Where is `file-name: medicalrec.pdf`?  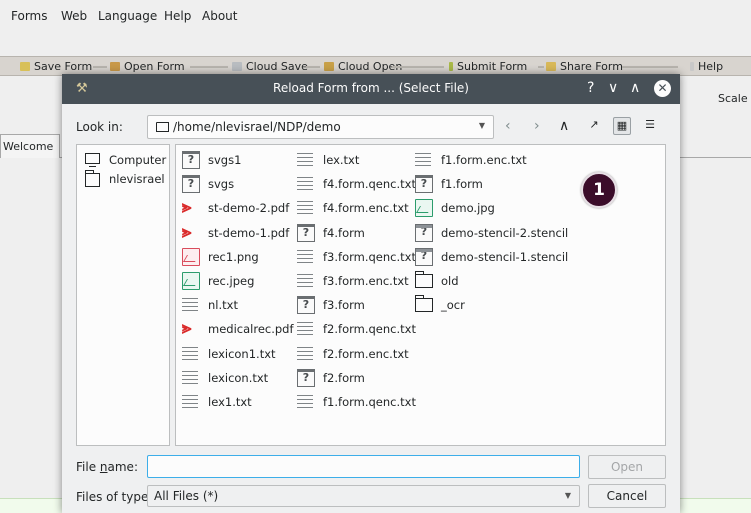 file-name: medicalrec.pdf is located at coordinates (251, 329).